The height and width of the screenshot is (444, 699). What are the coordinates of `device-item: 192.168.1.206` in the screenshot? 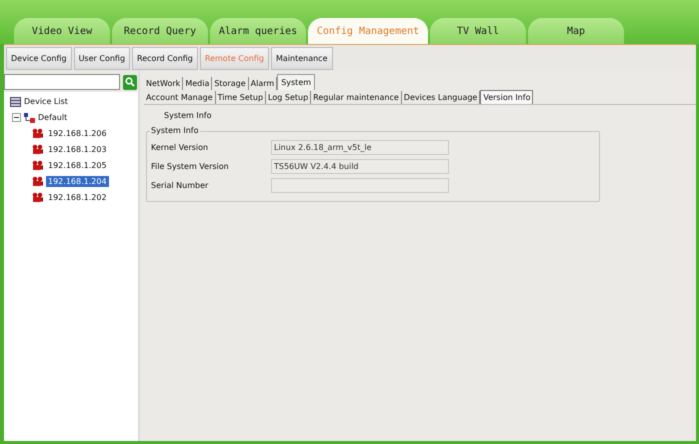 It's located at (77, 133).